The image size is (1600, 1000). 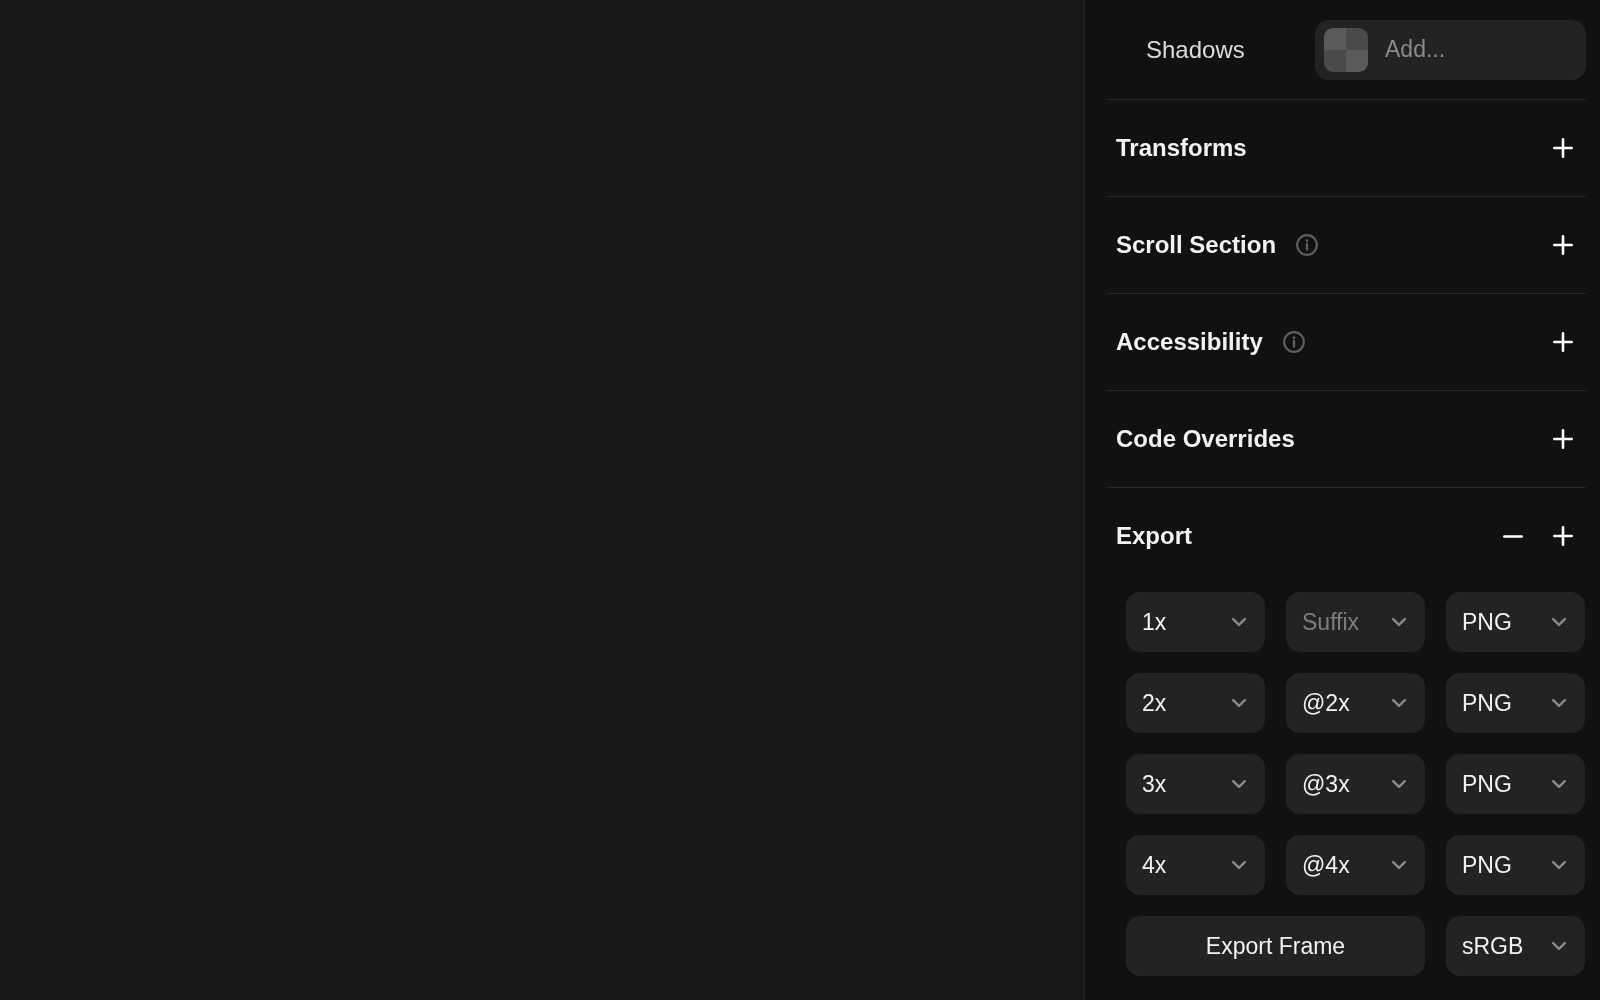 What do you see at coordinates (1346, 439) in the screenshot?
I see `section-header: Code Overrides` at bounding box center [1346, 439].